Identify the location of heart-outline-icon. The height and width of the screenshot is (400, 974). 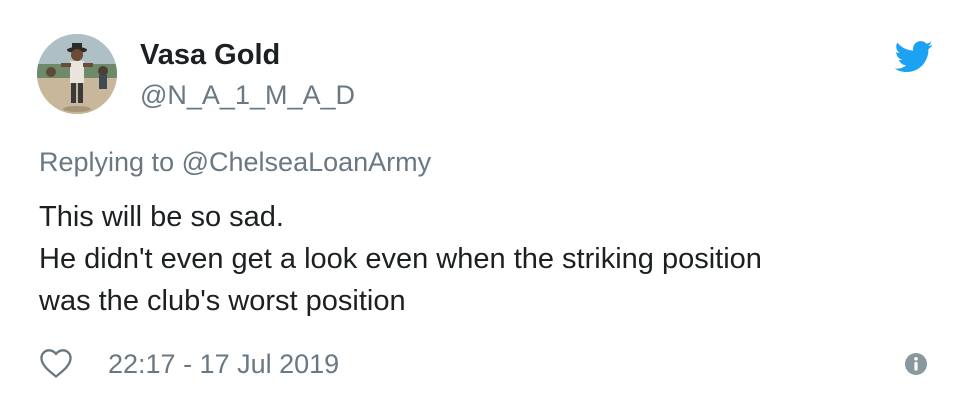
(56, 363).